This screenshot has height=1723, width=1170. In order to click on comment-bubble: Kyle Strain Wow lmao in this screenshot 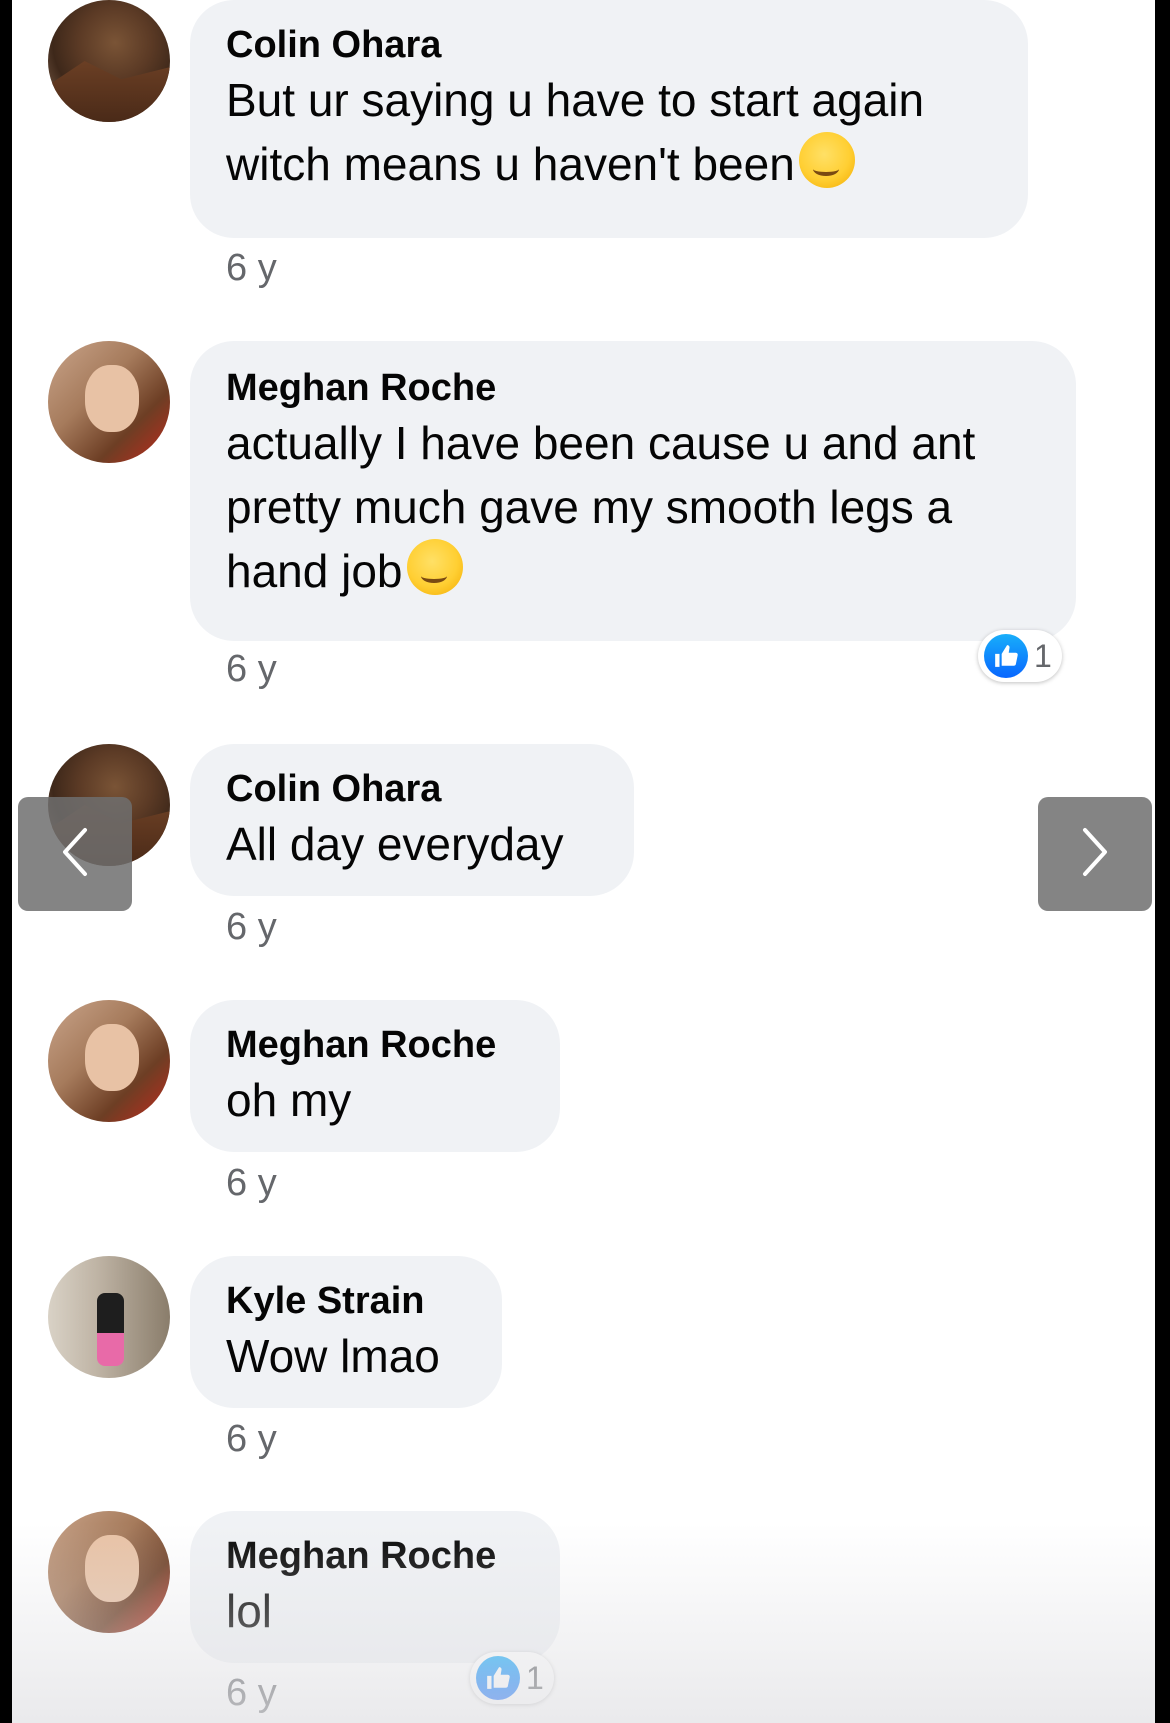, I will do `click(346, 1332)`.